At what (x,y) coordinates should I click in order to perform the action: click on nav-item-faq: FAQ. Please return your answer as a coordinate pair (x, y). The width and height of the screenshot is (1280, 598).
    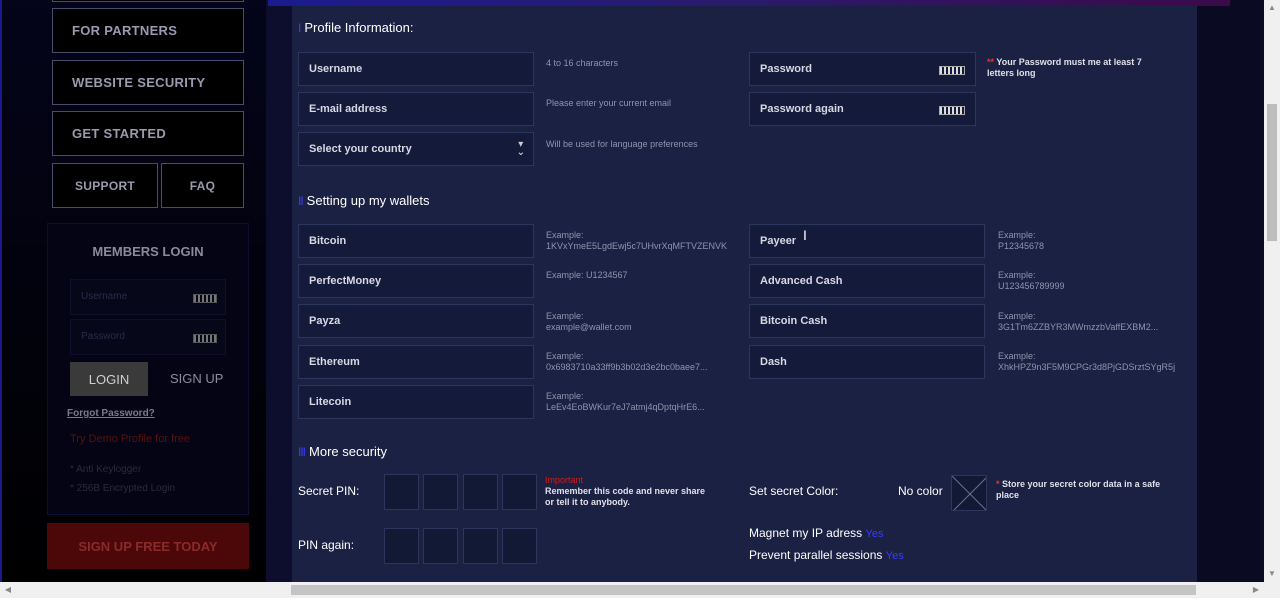
    Looking at the image, I should click on (202, 185).